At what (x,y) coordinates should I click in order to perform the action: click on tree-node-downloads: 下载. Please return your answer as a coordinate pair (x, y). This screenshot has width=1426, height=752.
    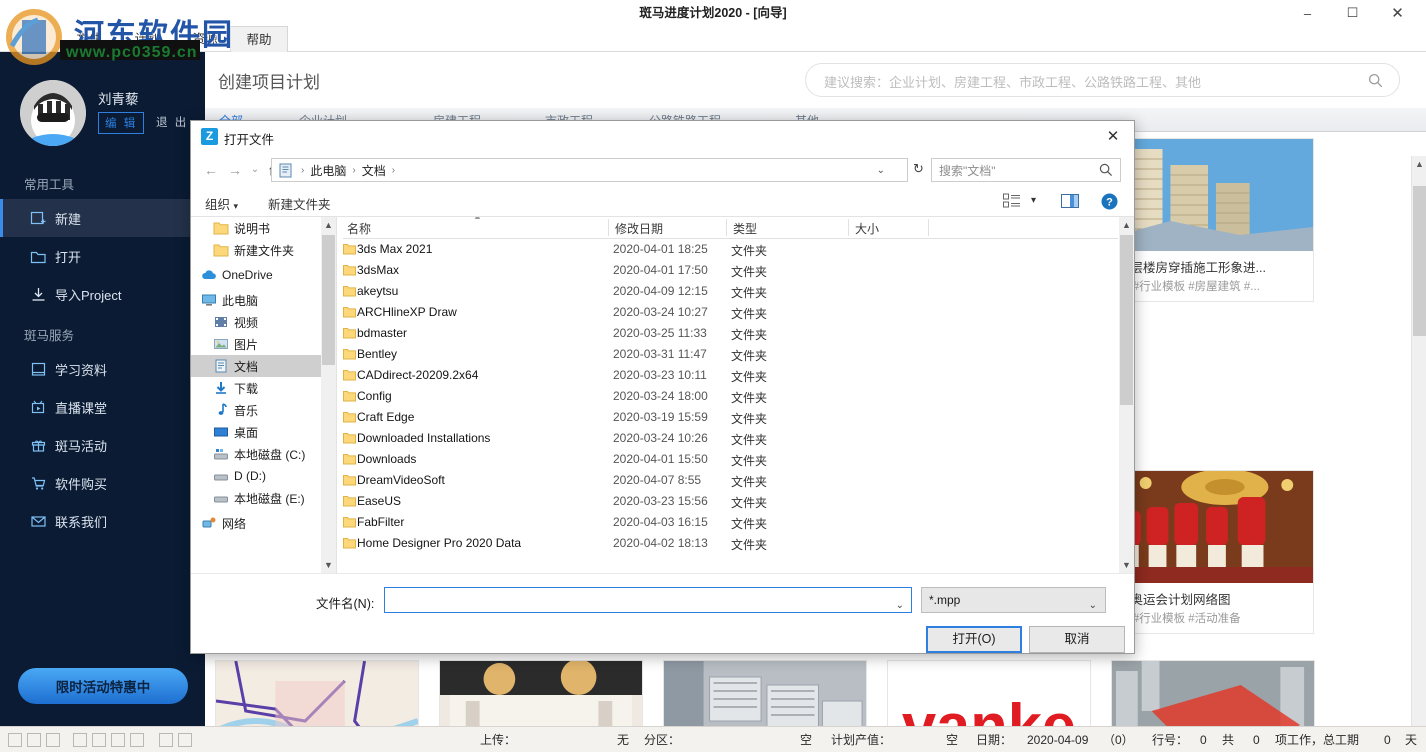
    Looking at the image, I should click on (263, 388).